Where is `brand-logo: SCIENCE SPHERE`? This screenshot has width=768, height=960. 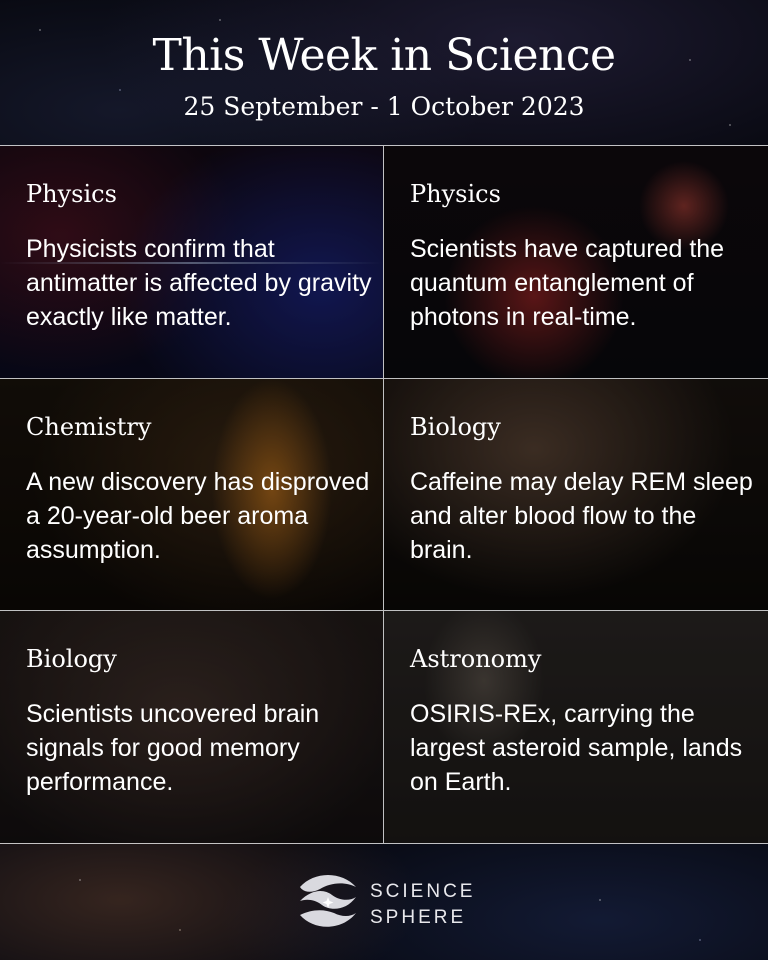
brand-logo: SCIENCE SPHERE is located at coordinates (394, 902).